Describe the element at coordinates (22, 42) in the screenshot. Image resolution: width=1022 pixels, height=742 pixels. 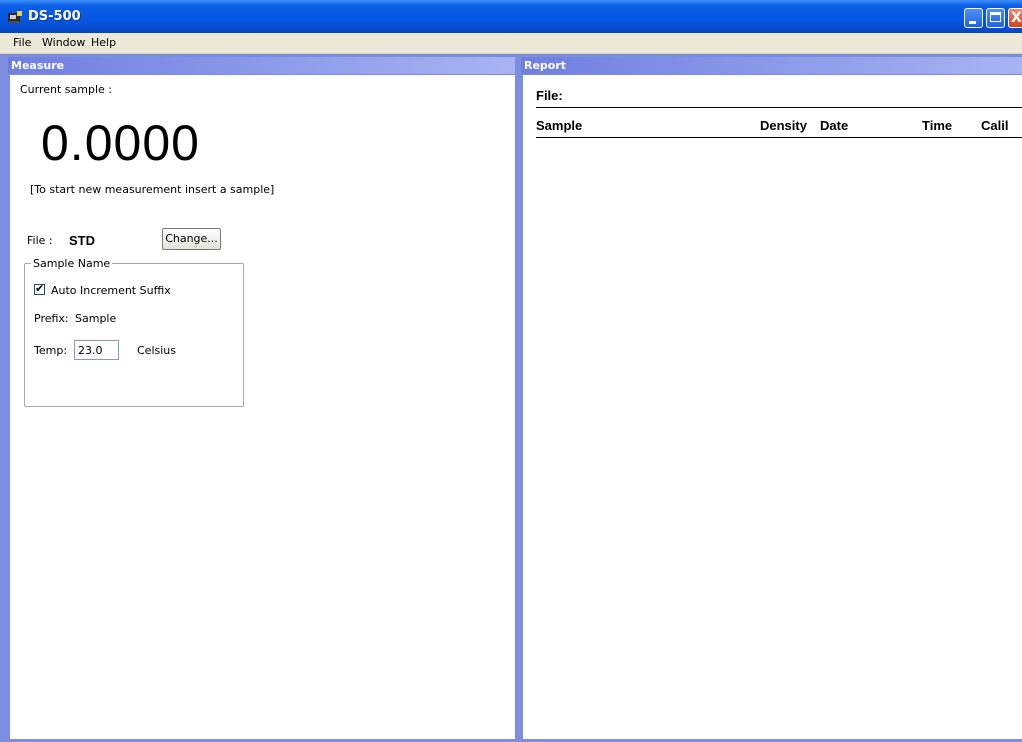
I see `menu-file: File` at that location.